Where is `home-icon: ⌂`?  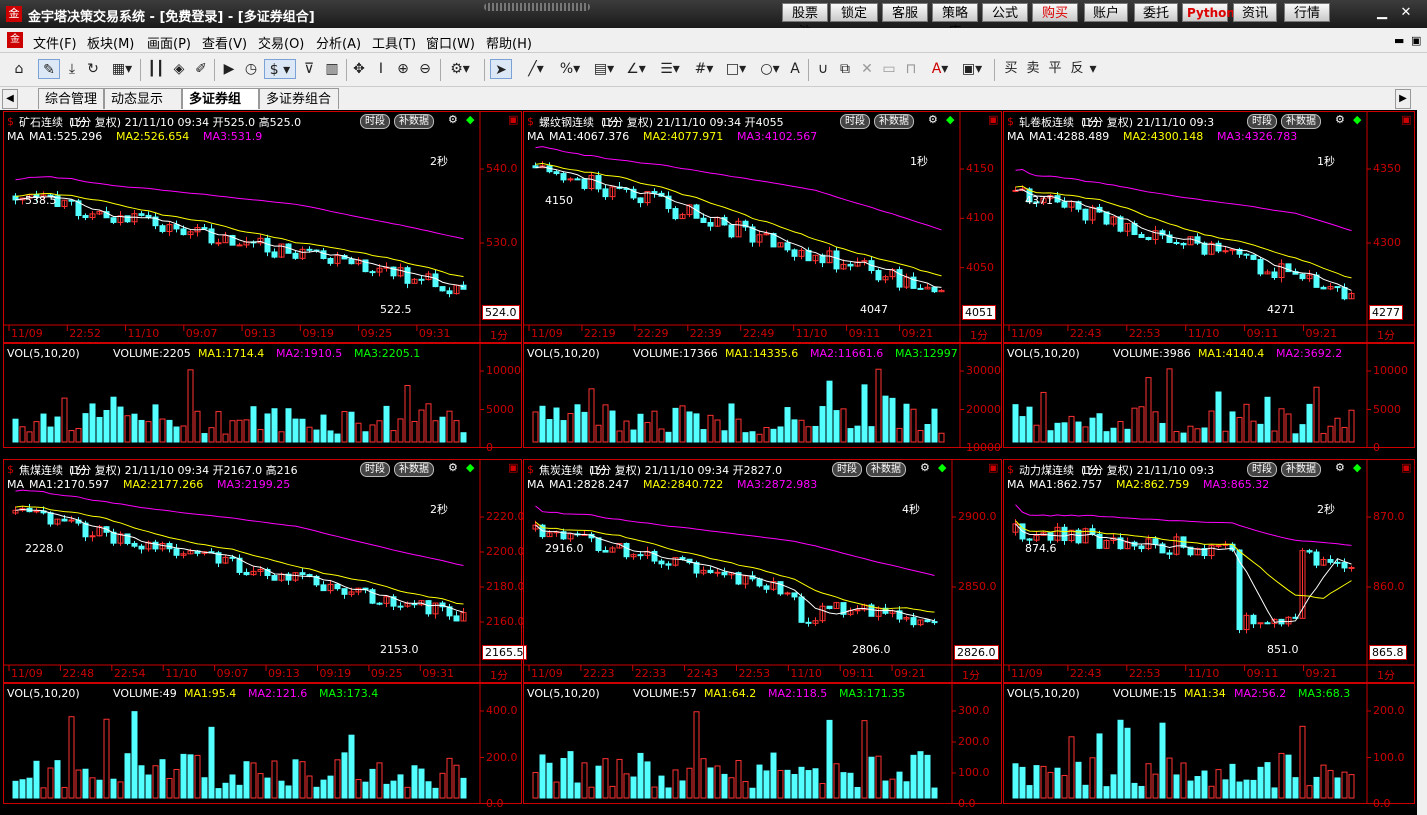
home-icon: ⌂ is located at coordinates (19, 69).